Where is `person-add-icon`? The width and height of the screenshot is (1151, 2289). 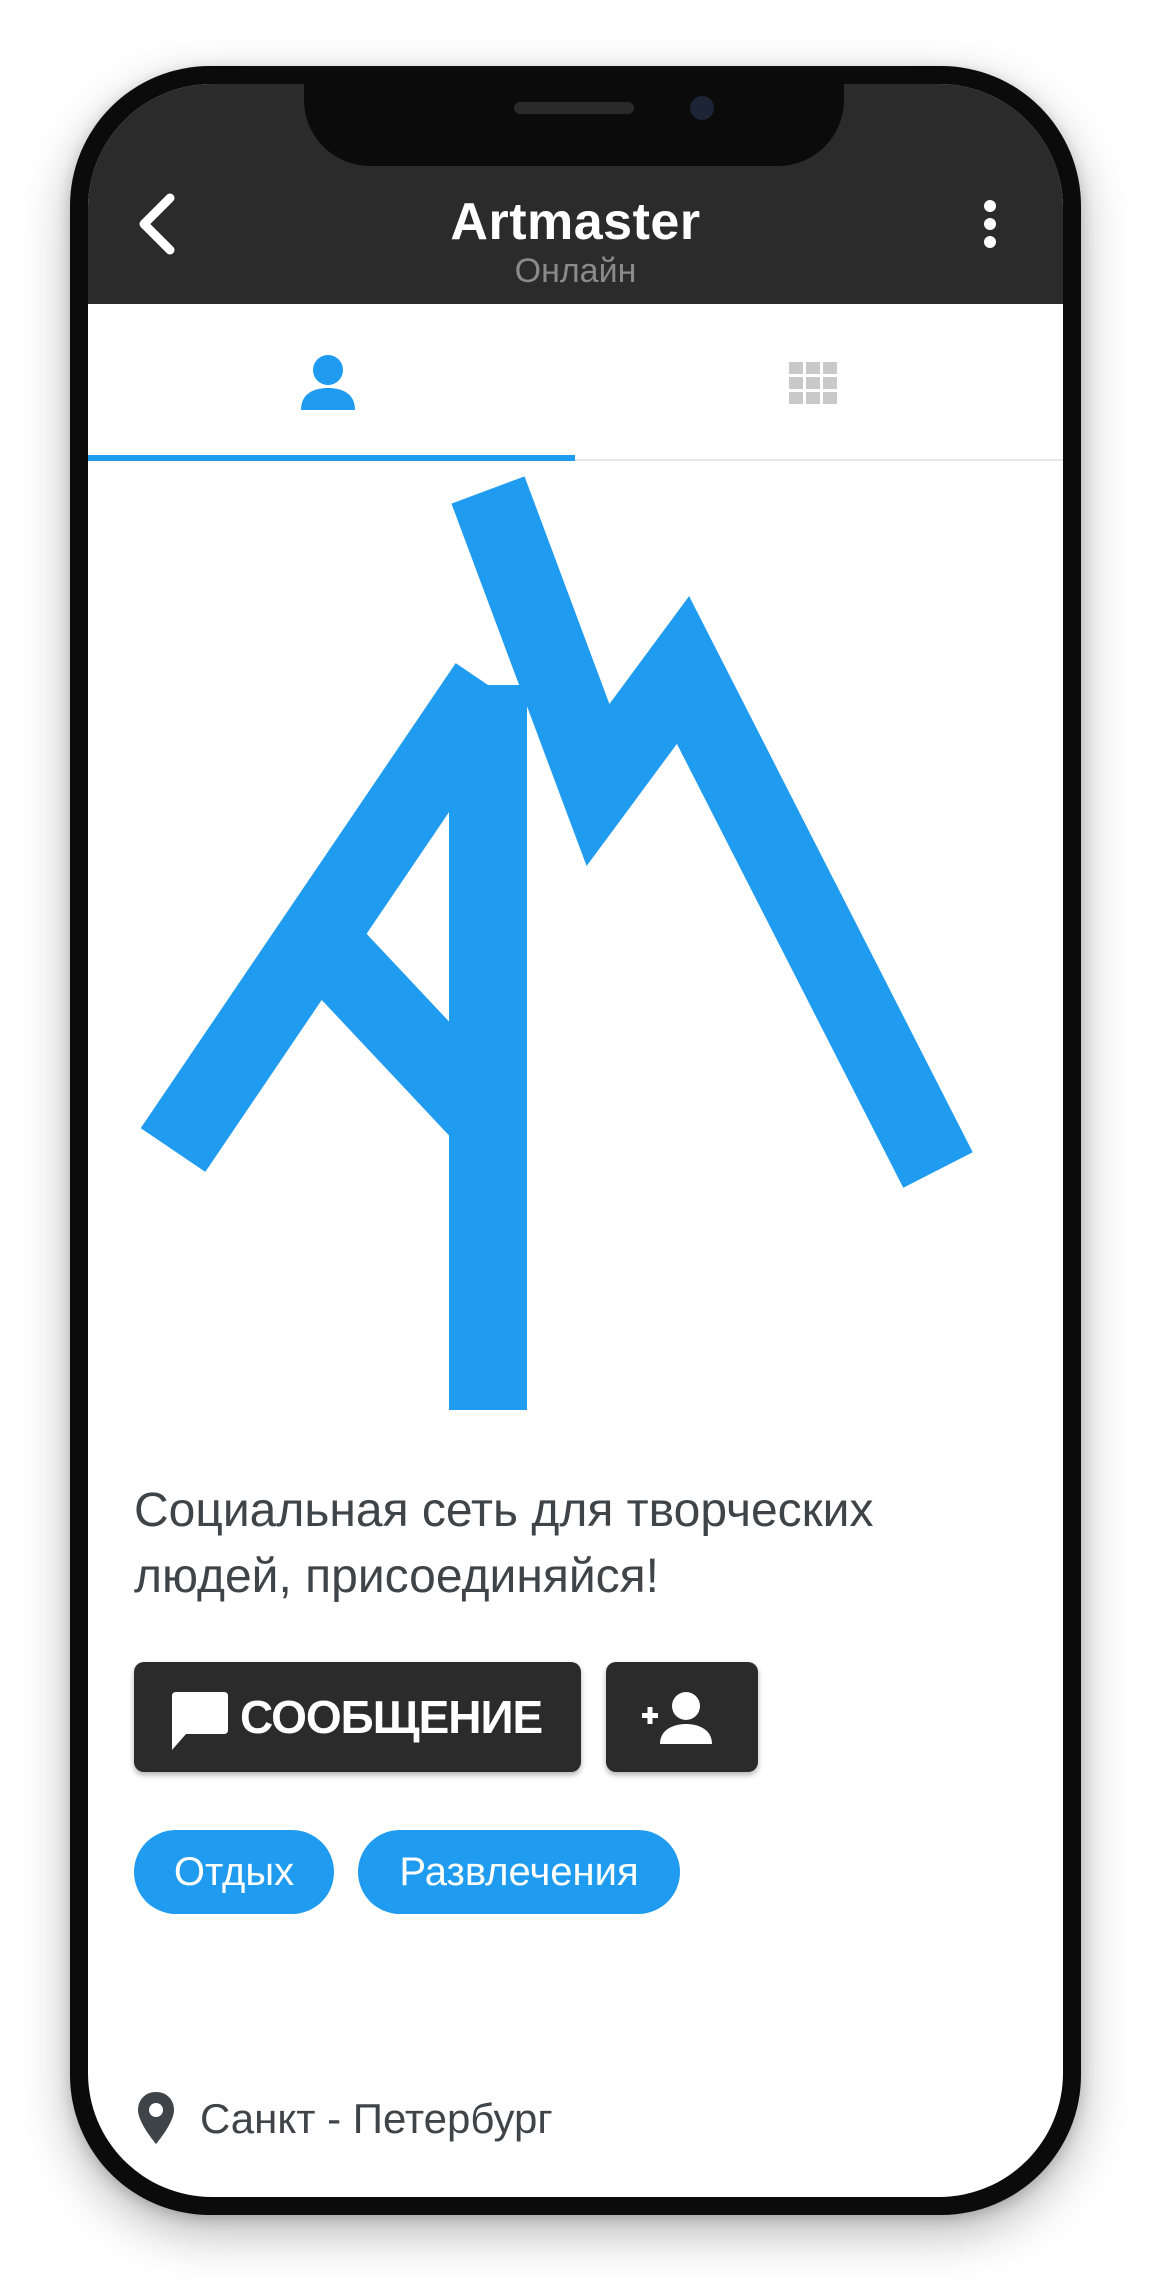 person-add-icon is located at coordinates (677, 1718).